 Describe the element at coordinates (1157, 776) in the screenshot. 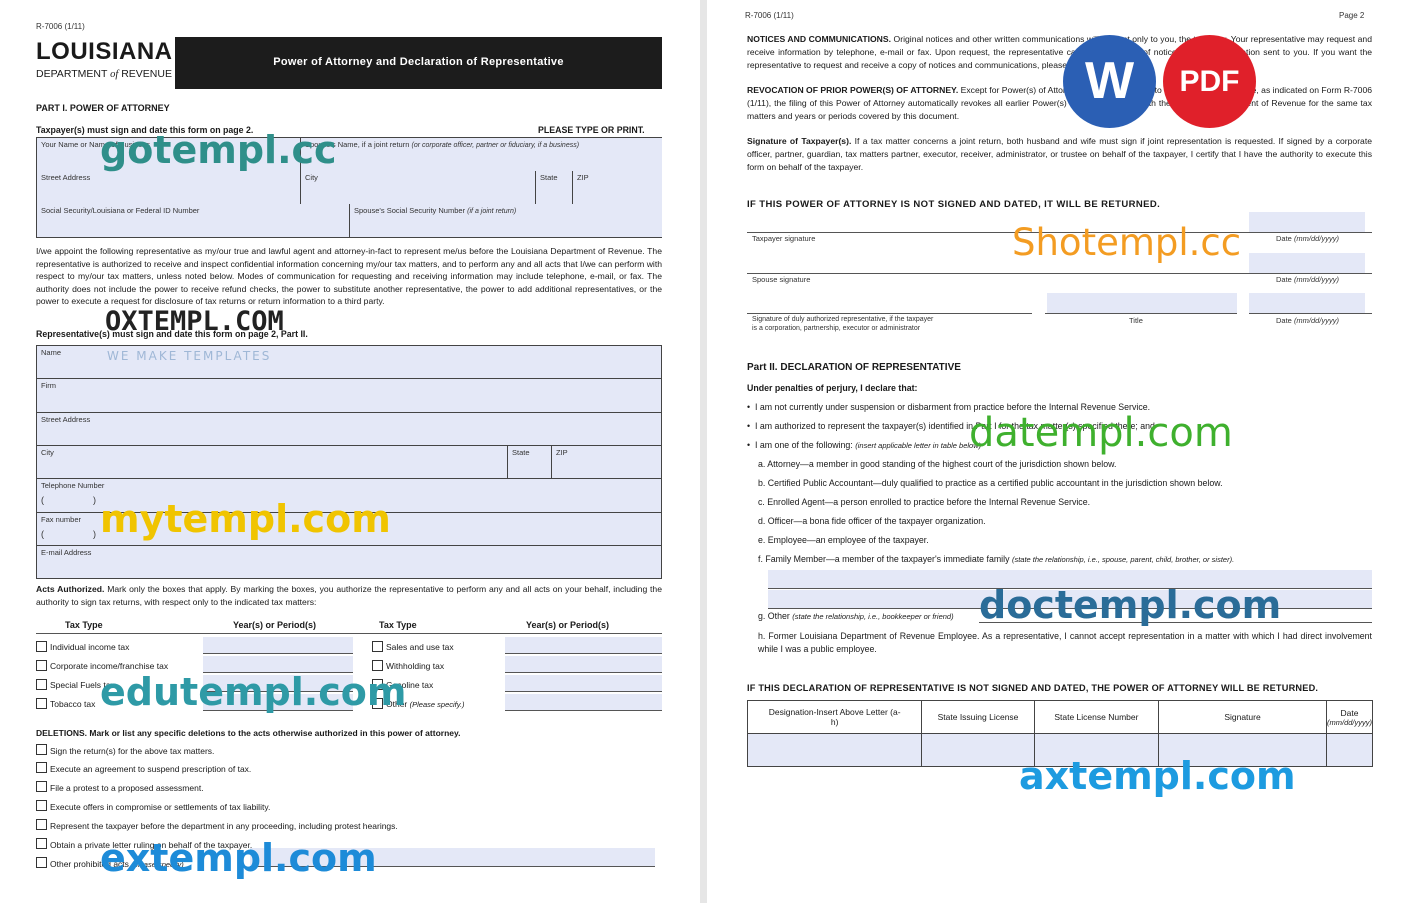

I see `watermark-axtempl: axtempl.com` at that location.